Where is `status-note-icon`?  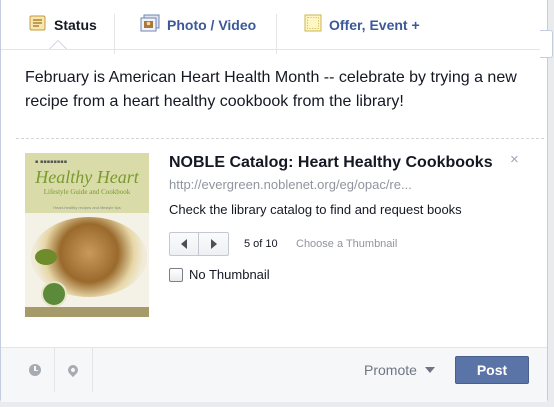 status-note-icon is located at coordinates (38, 25).